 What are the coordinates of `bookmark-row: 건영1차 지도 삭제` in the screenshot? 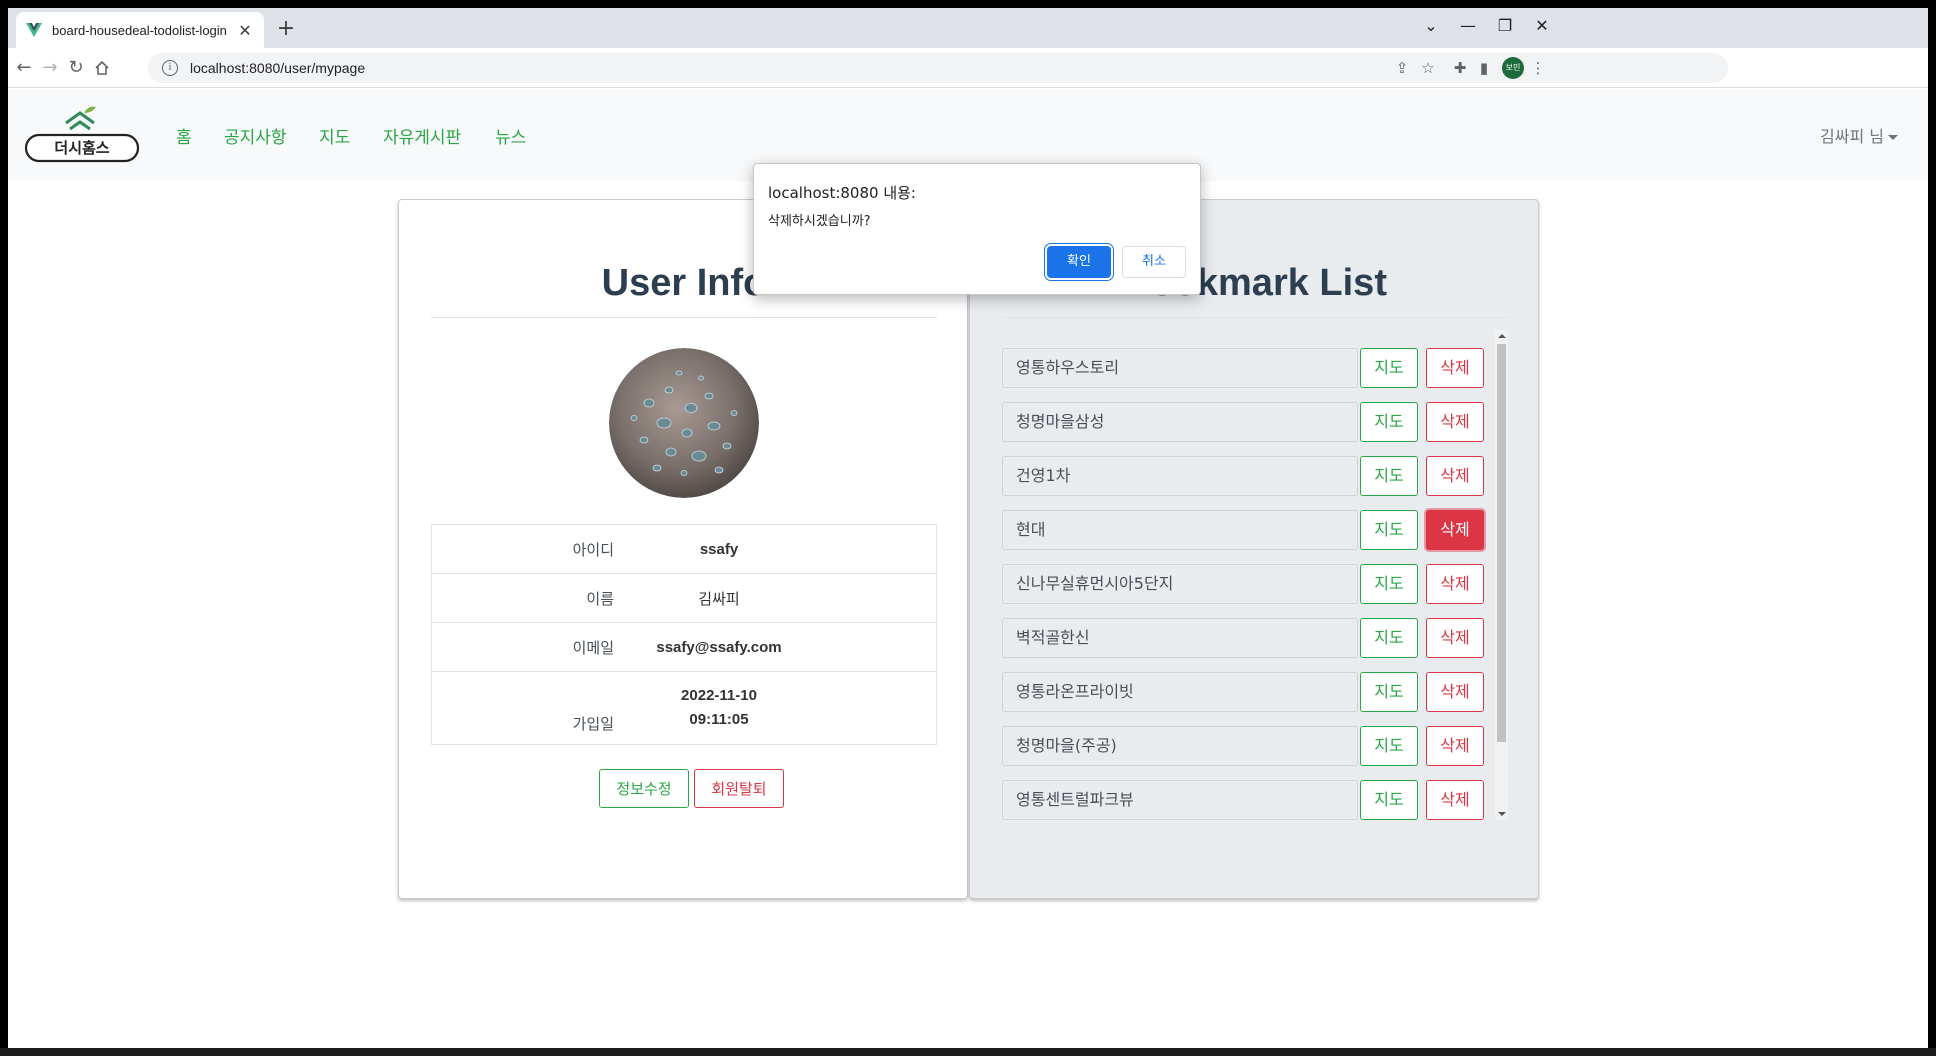 It's located at (1247, 476).